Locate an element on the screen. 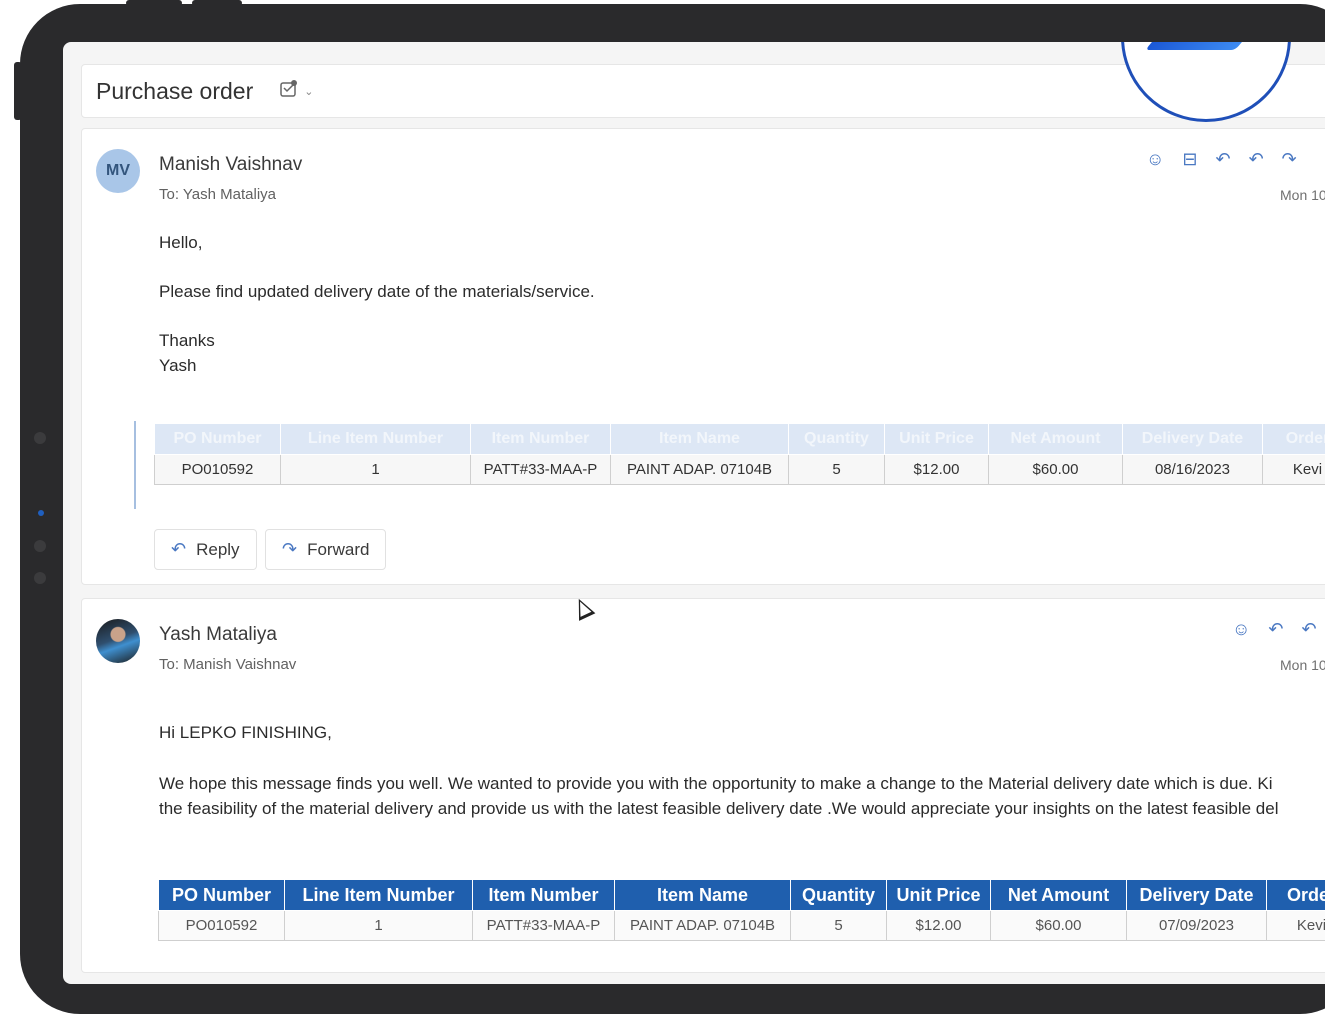 The image size is (1325, 1018). avatar: MV is located at coordinates (118, 171).